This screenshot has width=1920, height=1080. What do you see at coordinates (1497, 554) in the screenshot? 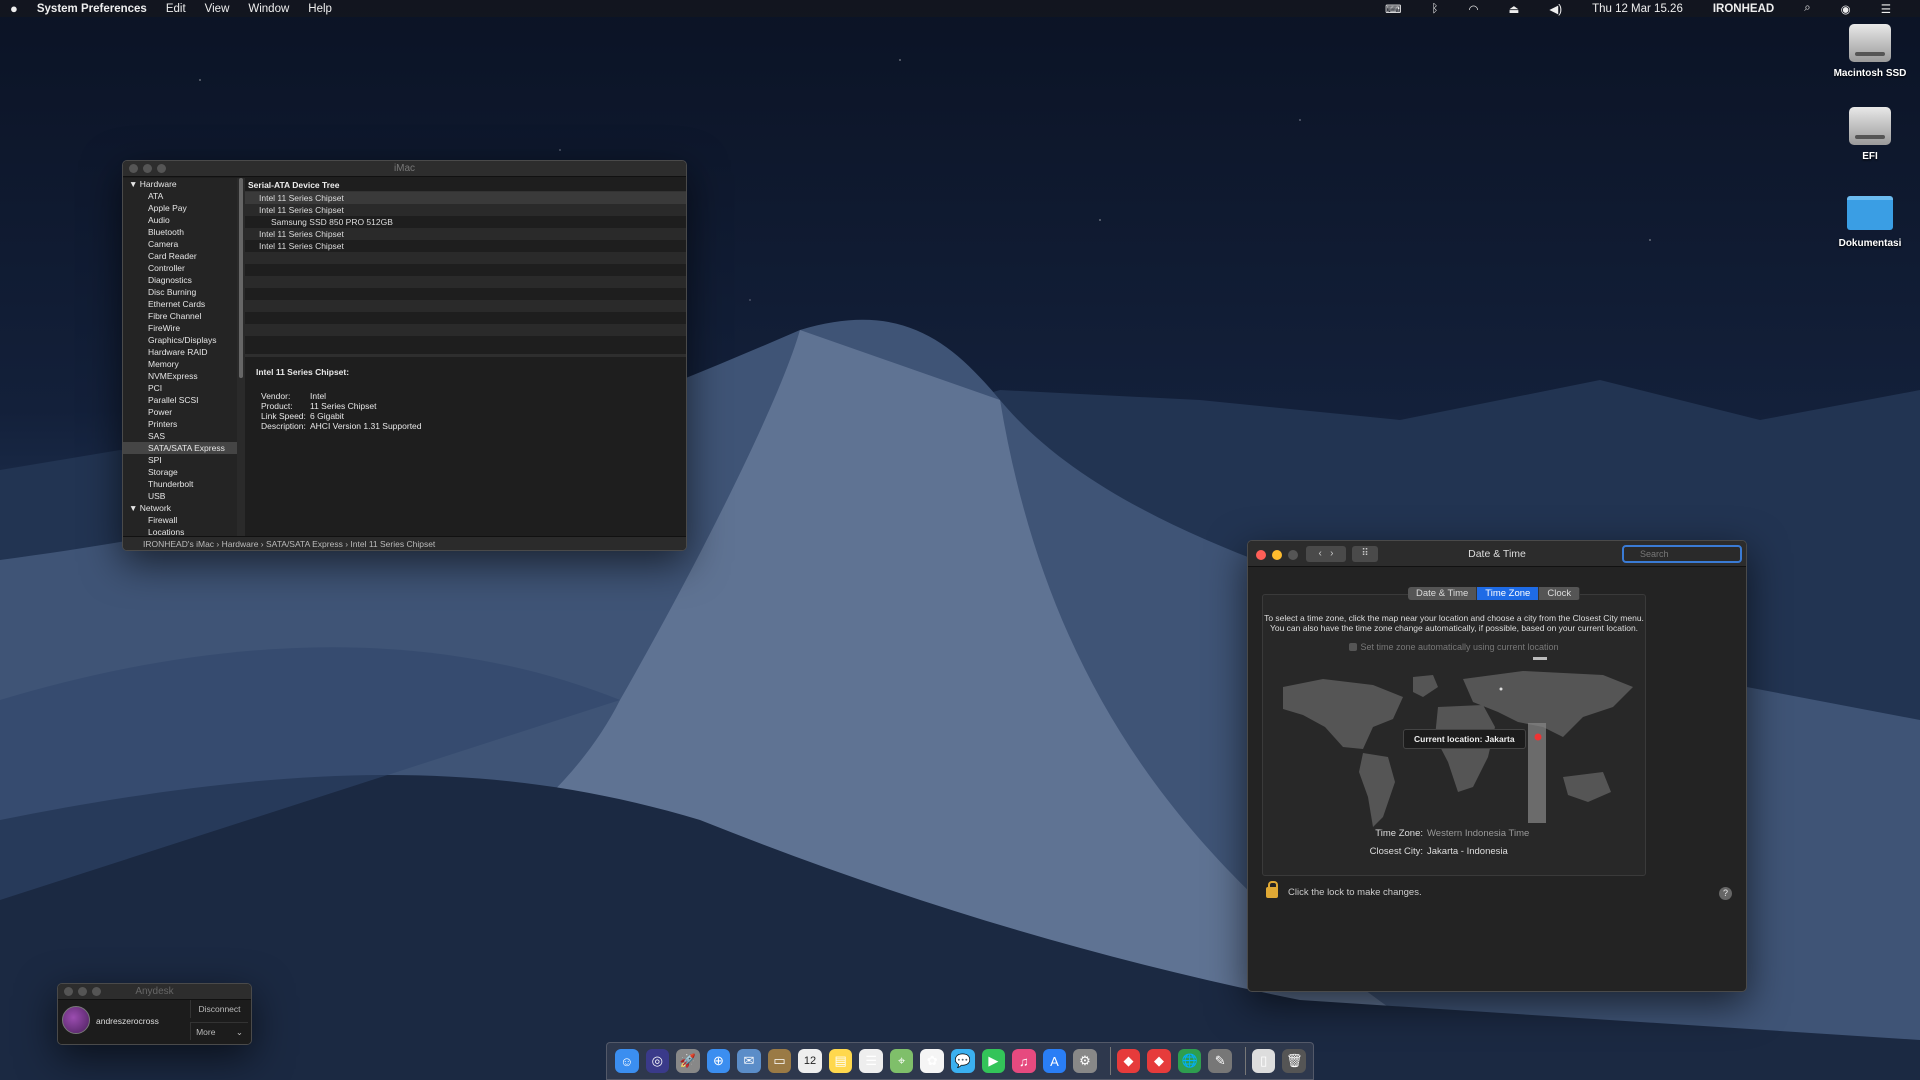
I see `window-titlebar: ‹ › ⠿ Date & Time Search` at bounding box center [1497, 554].